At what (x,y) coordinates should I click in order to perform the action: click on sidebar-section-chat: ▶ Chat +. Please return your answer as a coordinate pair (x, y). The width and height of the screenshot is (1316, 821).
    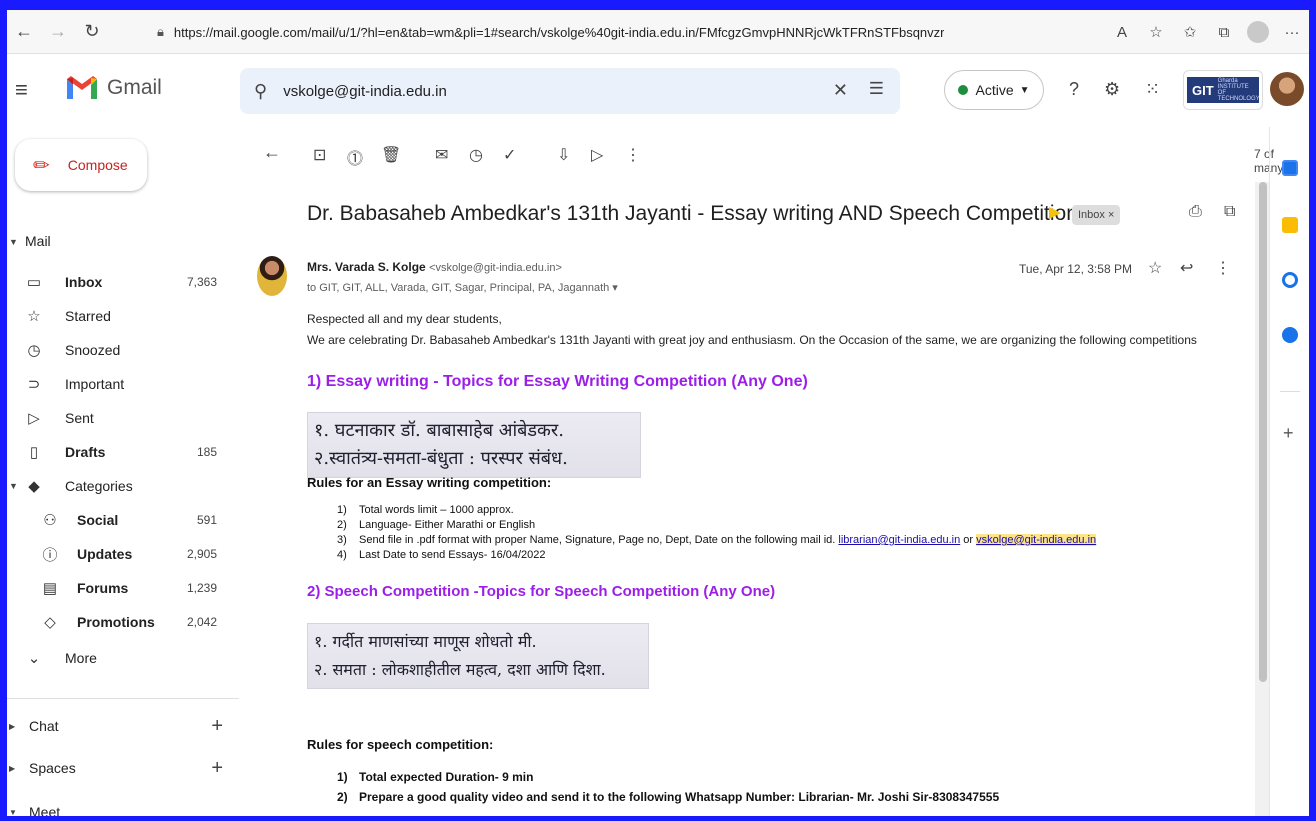
    Looking at the image, I should click on (123, 726).